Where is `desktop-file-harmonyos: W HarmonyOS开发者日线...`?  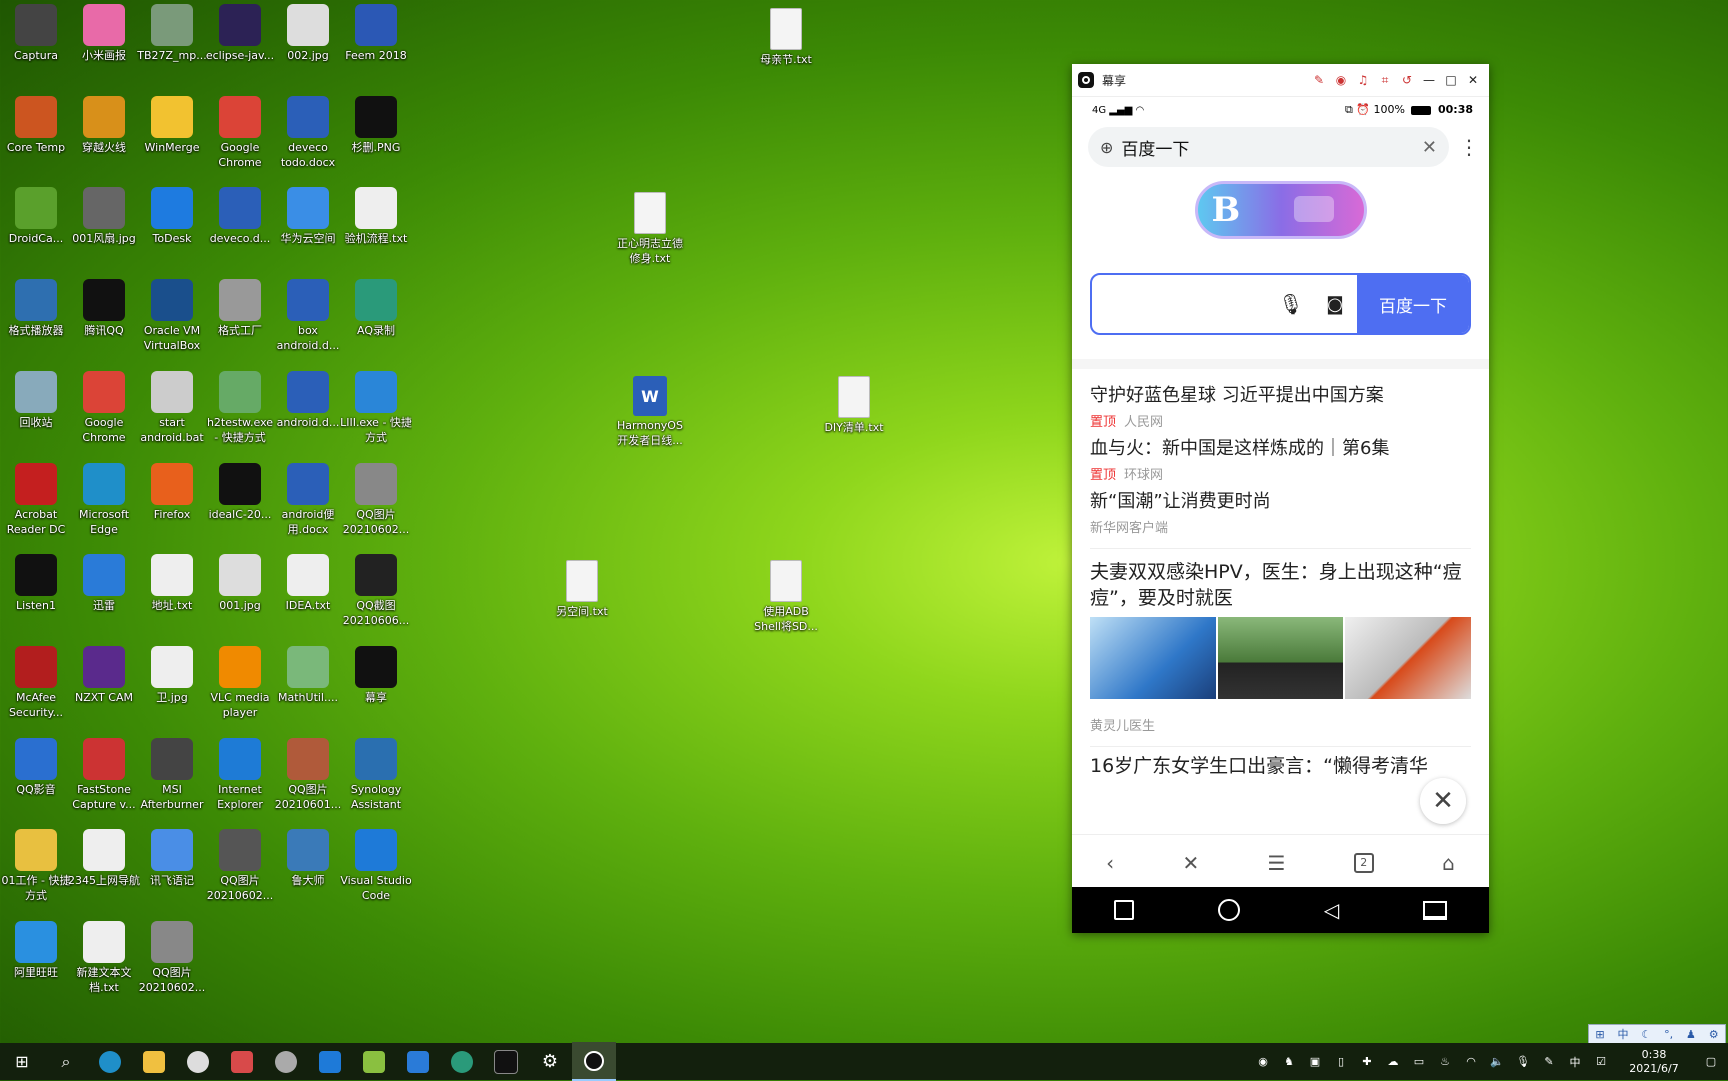
desktop-file-harmonyos: W HarmonyOS开发者日线... is located at coordinates (650, 412).